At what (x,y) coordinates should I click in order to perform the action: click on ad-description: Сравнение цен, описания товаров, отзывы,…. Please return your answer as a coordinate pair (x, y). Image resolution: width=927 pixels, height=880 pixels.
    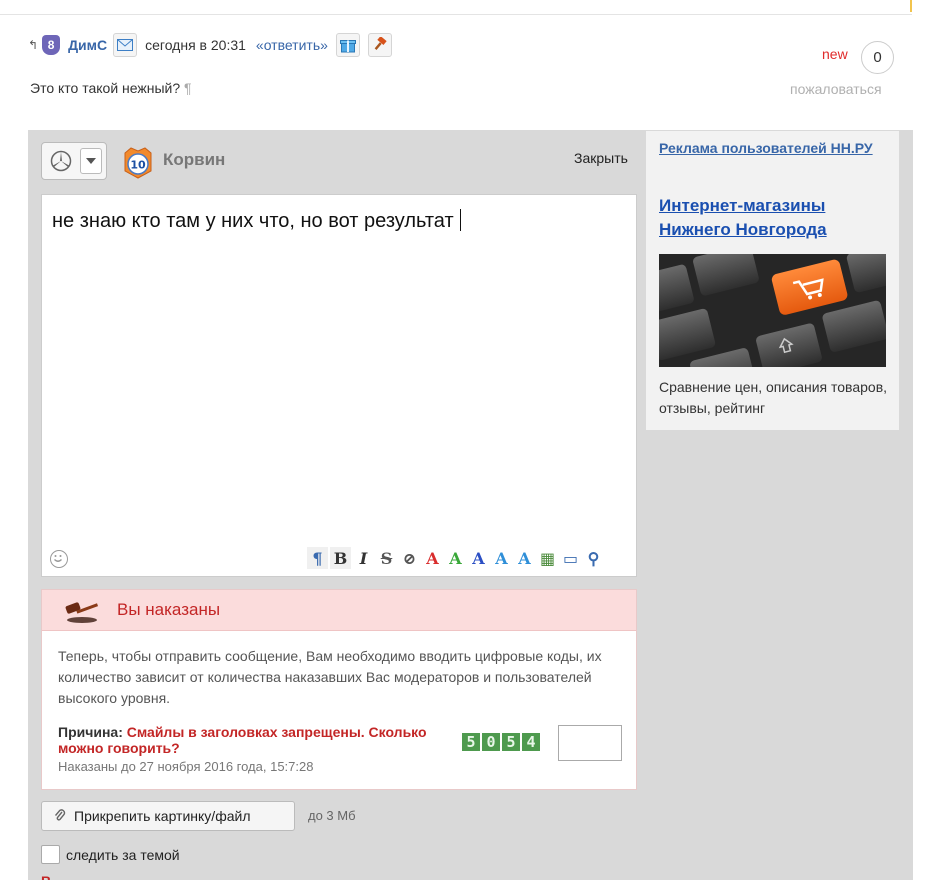
    Looking at the image, I should click on (773, 397).